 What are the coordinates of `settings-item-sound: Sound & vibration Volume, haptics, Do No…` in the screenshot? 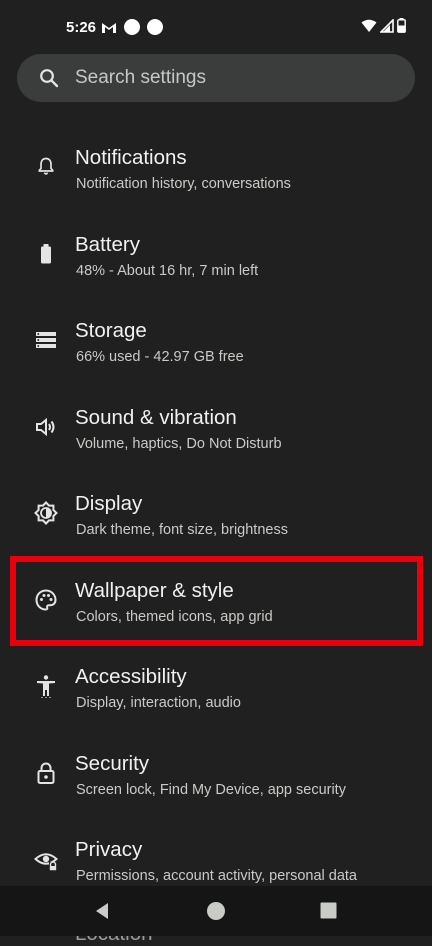 It's located at (216, 428).